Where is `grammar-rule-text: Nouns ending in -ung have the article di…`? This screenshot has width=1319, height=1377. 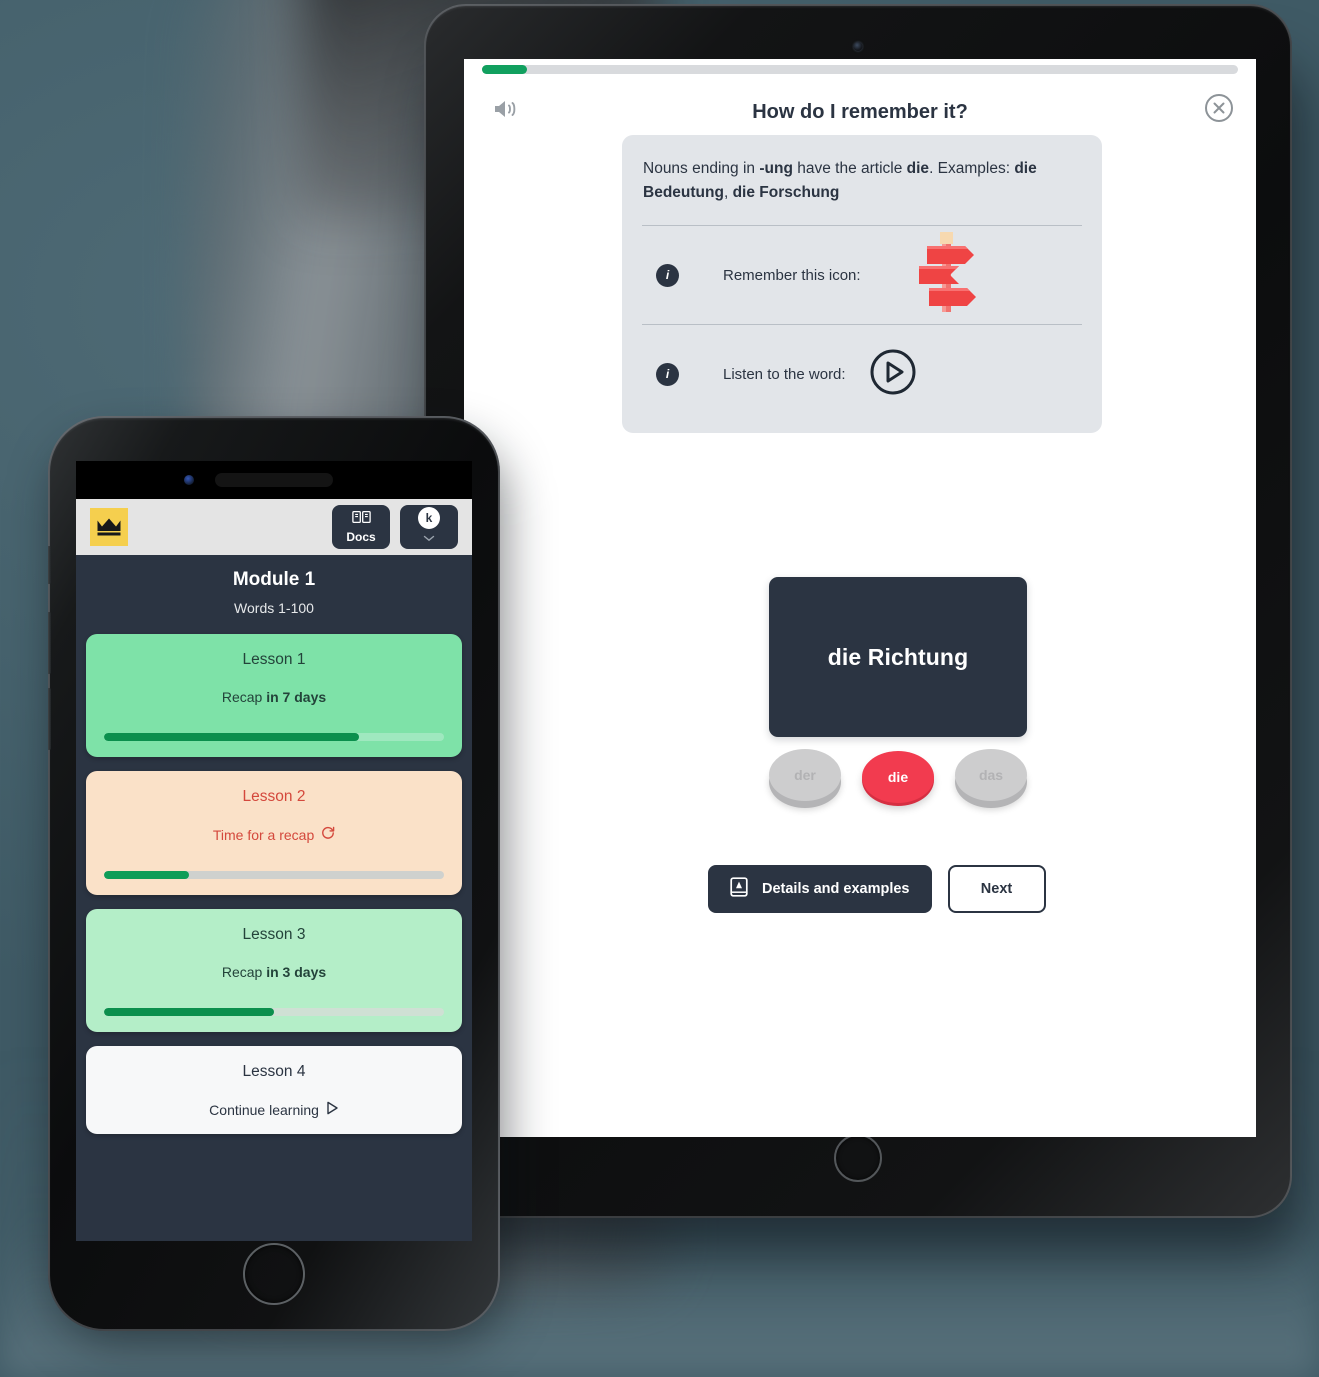
grammar-rule-text: Nouns ending in -ung have the article di… is located at coordinates (840, 181).